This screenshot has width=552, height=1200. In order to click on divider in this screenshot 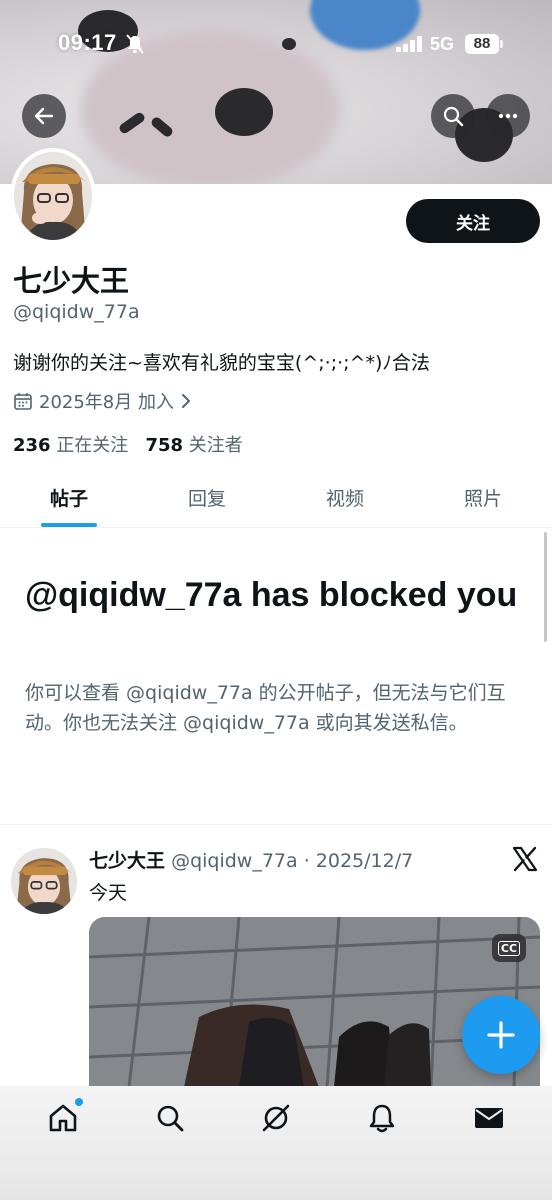, I will do `click(276, 824)`.